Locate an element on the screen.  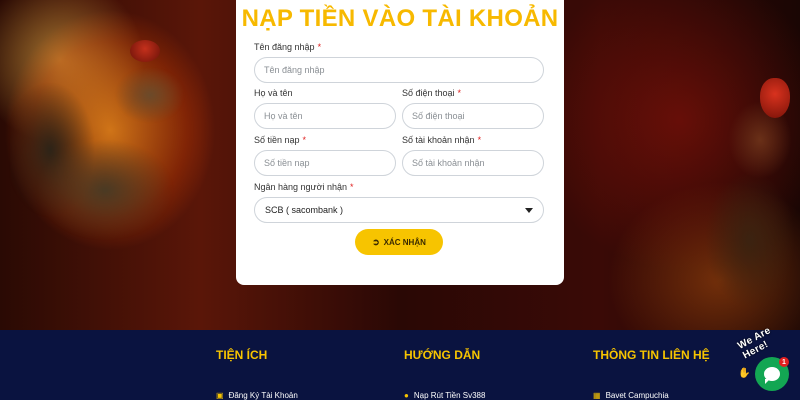
receiver-account-label: Số tài khoản nhận * is located at coordinates (441, 140).